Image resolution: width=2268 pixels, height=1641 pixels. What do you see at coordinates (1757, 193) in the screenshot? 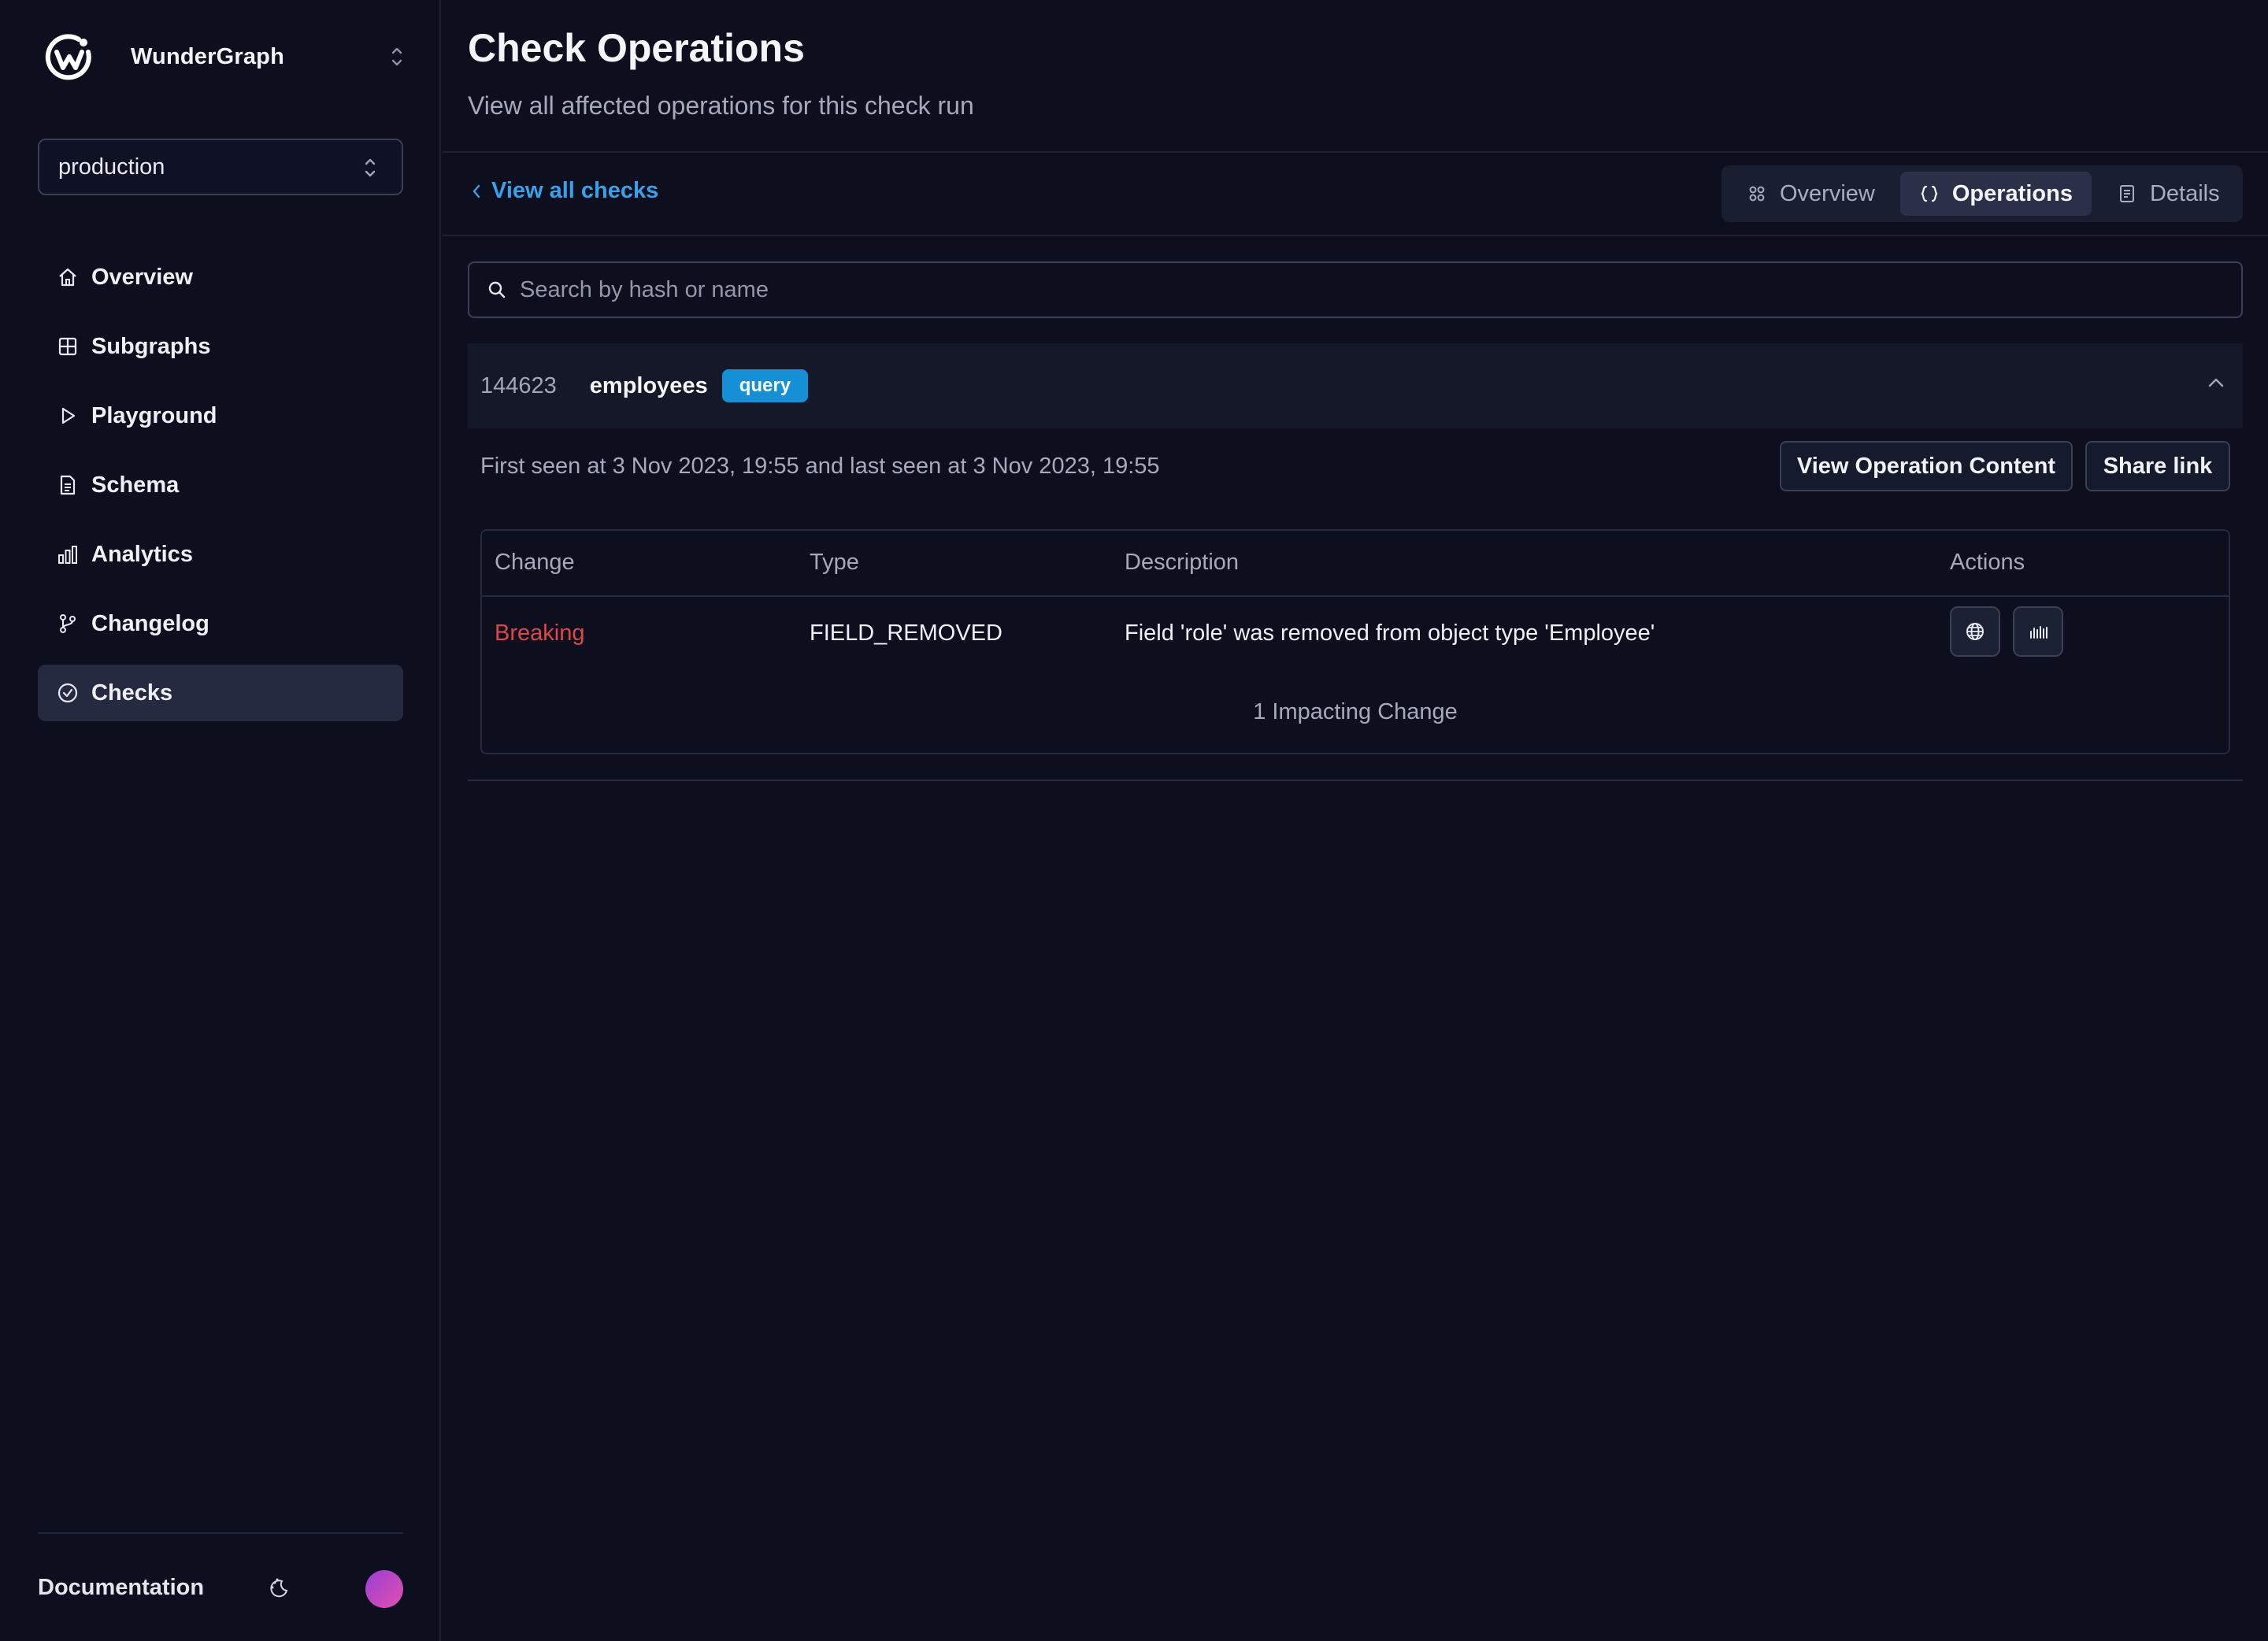
I see `overview-icon` at bounding box center [1757, 193].